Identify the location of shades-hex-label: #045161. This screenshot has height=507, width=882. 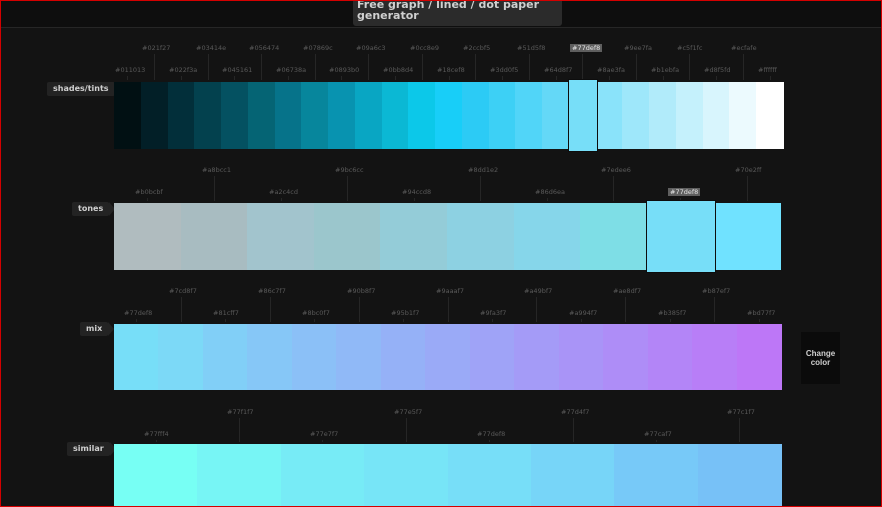
(237, 70).